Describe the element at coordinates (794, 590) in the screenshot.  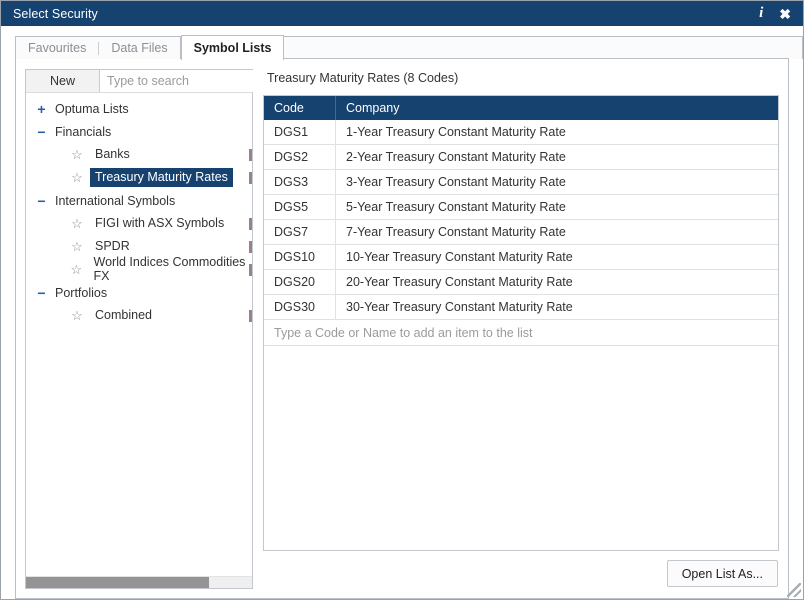
I see `resize-grip-icon` at that location.